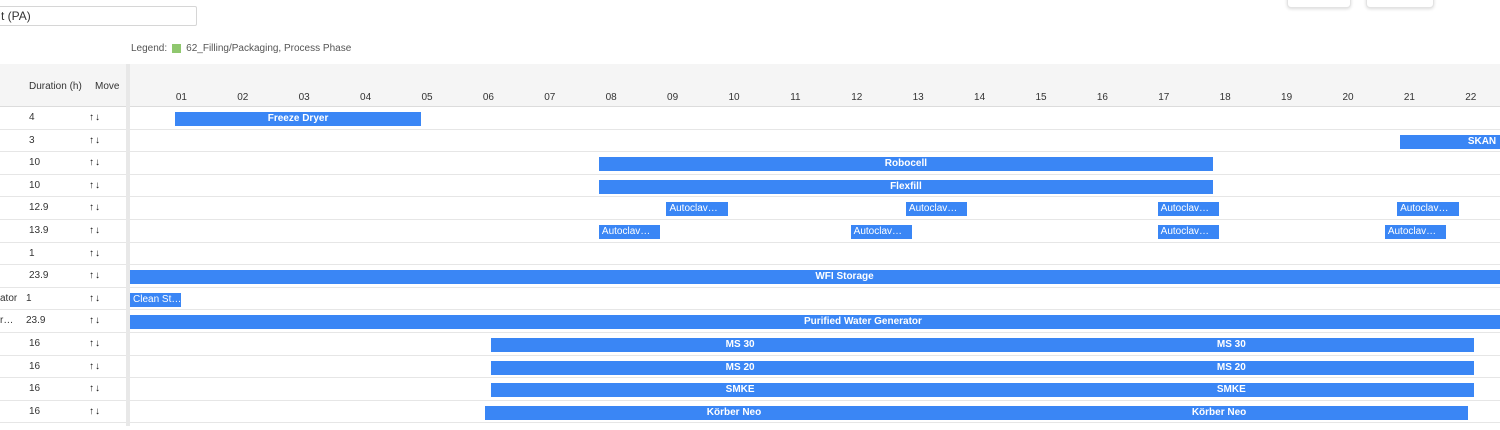 The image size is (1500, 430). I want to click on gantt-row: r… 23.9 ↑↓ Purified Water Generator, so click(750, 321).